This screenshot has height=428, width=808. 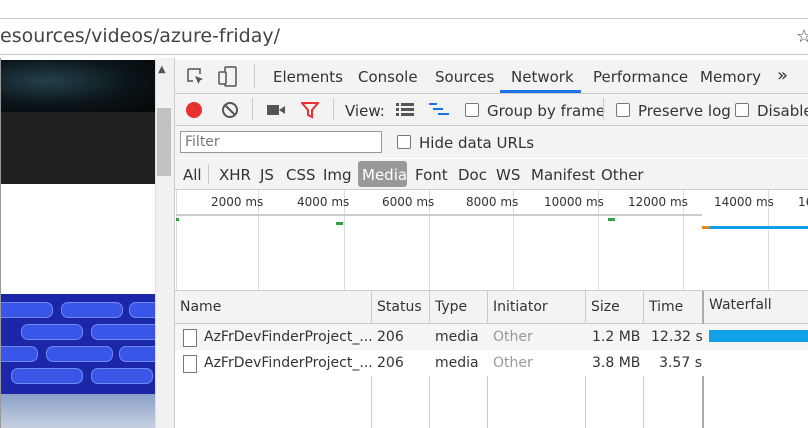 What do you see at coordinates (408, 202) in the screenshot?
I see `overview-tick-label: 6000 ms` at bounding box center [408, 202].